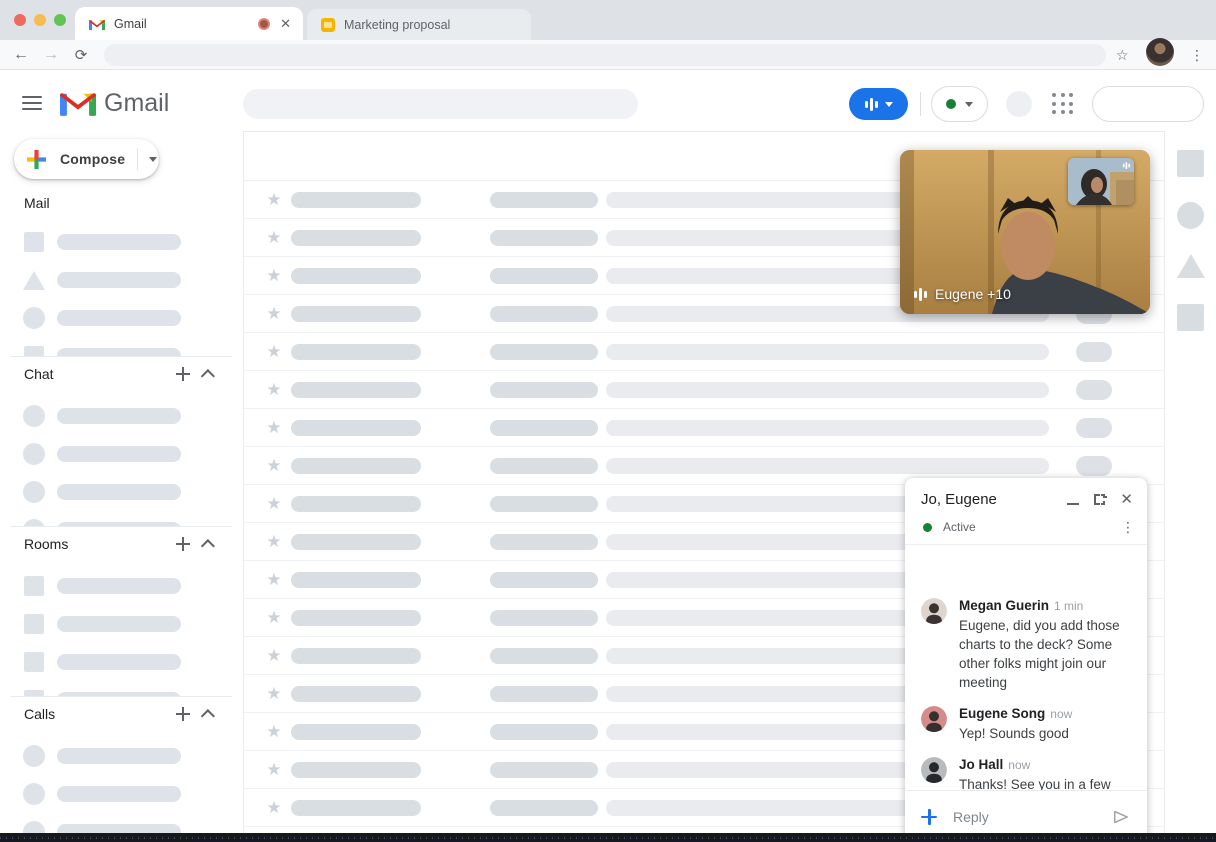 This screenshot has height=842, width=1216. Describe the element at coordinates (1063, 104) in the screenshot. I see `google-apps-grid-icon` at that location.